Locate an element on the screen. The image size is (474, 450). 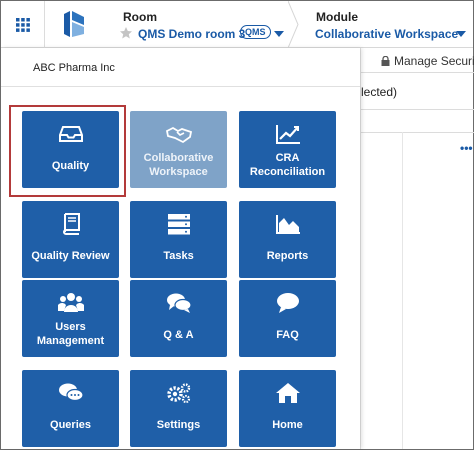
lock-icon is located at coordinates (385, 61).